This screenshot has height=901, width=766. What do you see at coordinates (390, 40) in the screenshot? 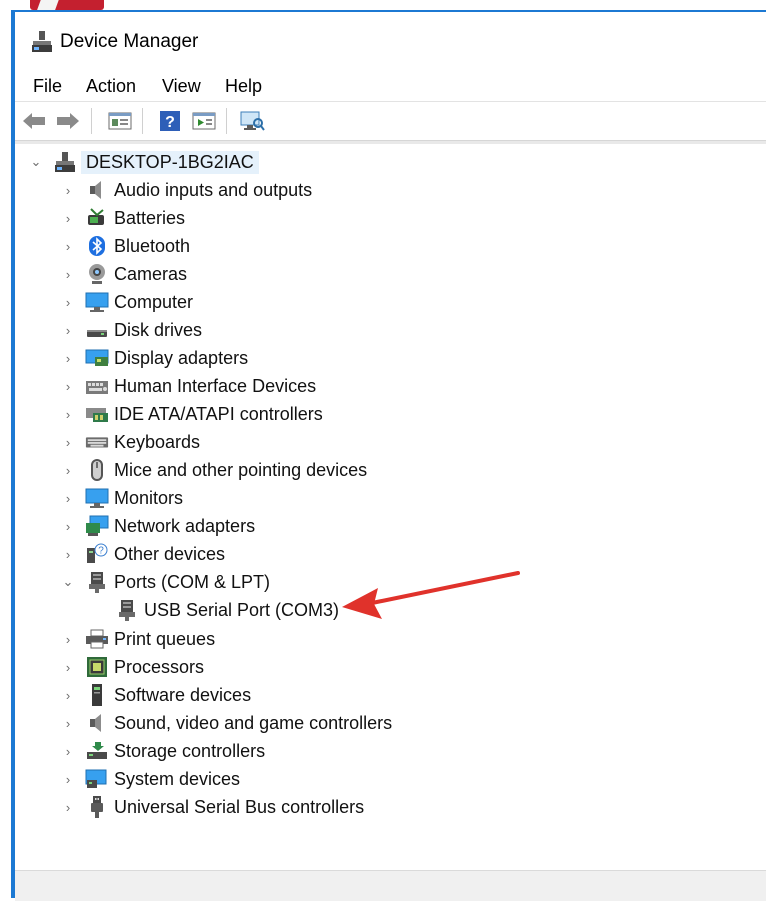
I see `title-bar: Device Manager` at bounding box center [390, 40].